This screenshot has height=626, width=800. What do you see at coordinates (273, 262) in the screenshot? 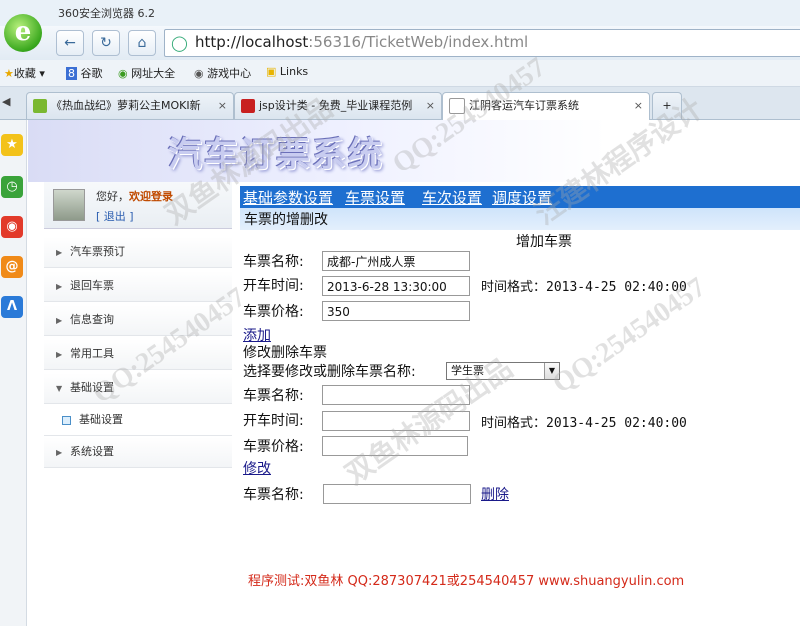
I see `add-name-label: 车票名称:` at bounding box center [273, 262].